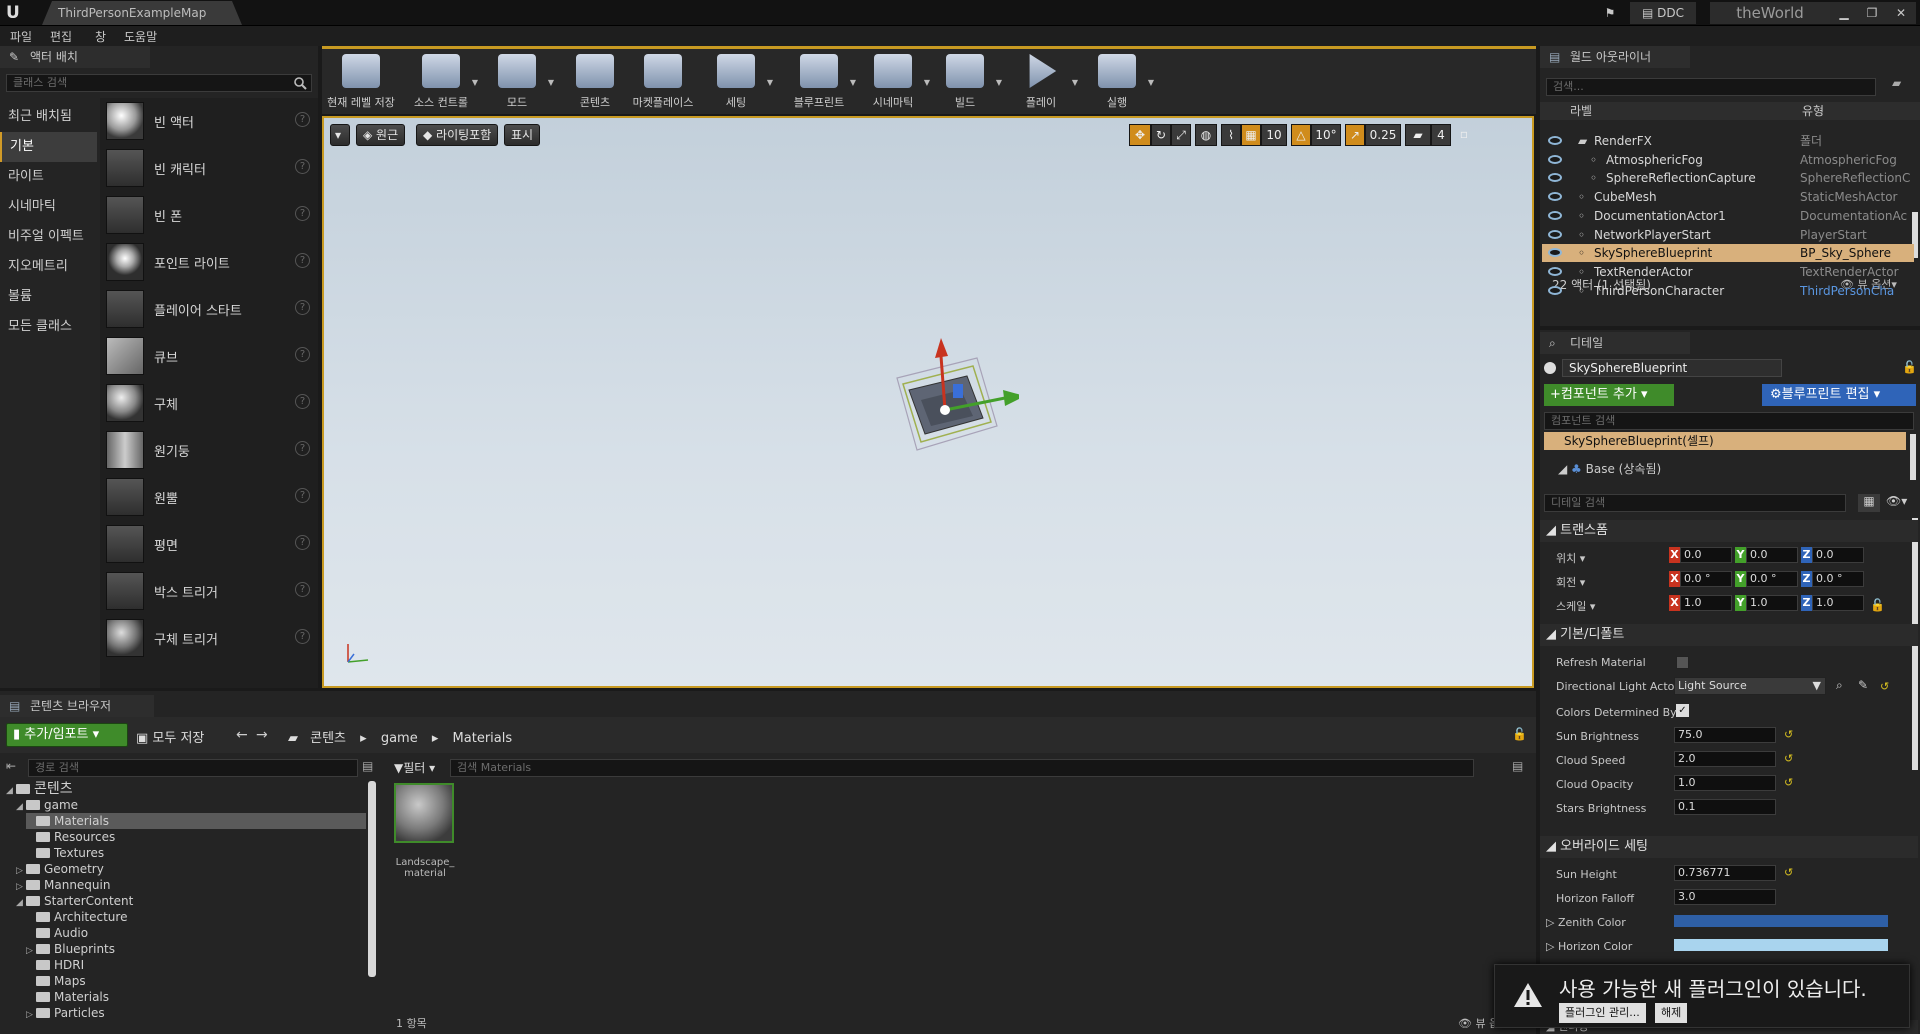  What do you see at coordinates (328, 738) in the screenshot?
I see `breadcrumb-content: 콘텐츠` at bounding box center [328, 738].